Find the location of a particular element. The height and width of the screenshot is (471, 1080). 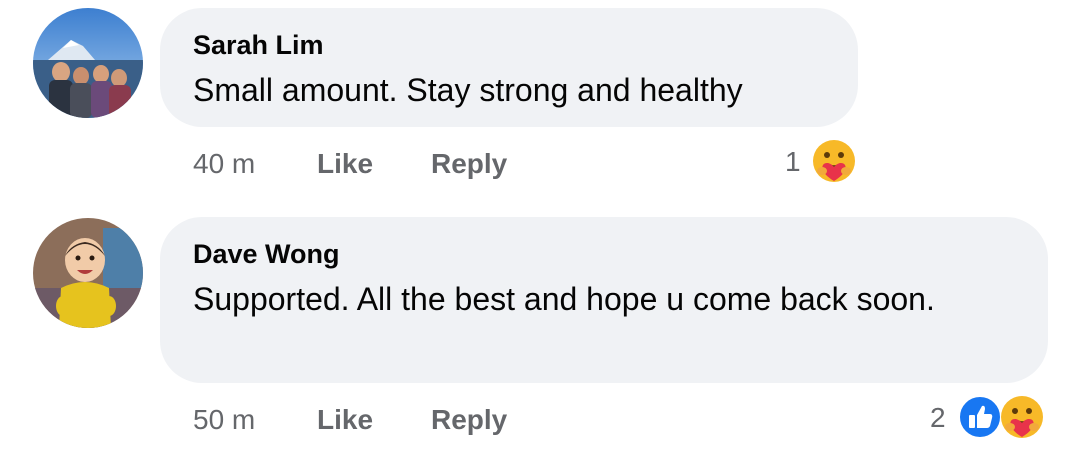

reaction-count: 2 is located at coordinates (938, 418).